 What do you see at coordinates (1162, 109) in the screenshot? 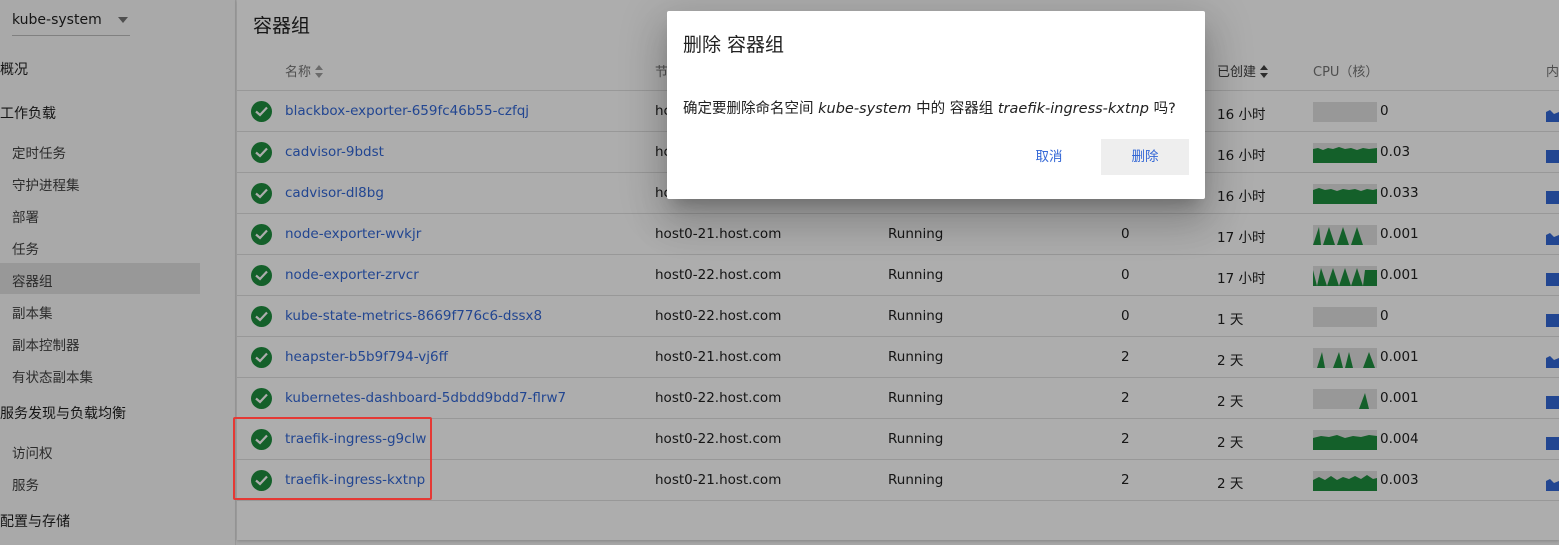
I see `dialog-message-suffix: 吗?` at bounding box center [1162, 109].